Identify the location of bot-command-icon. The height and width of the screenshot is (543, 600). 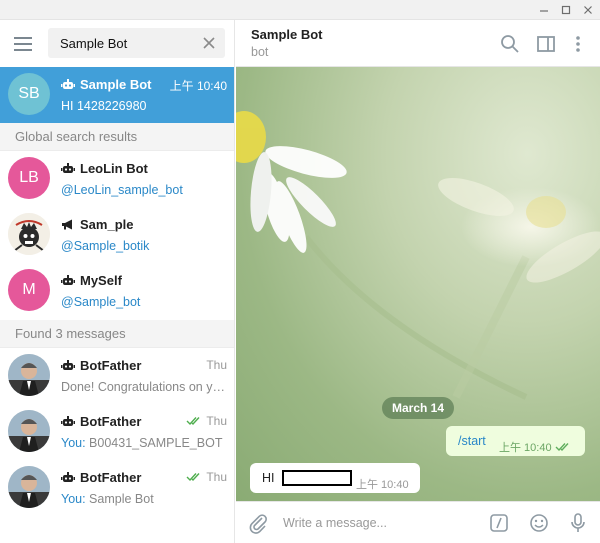
(499, 523).